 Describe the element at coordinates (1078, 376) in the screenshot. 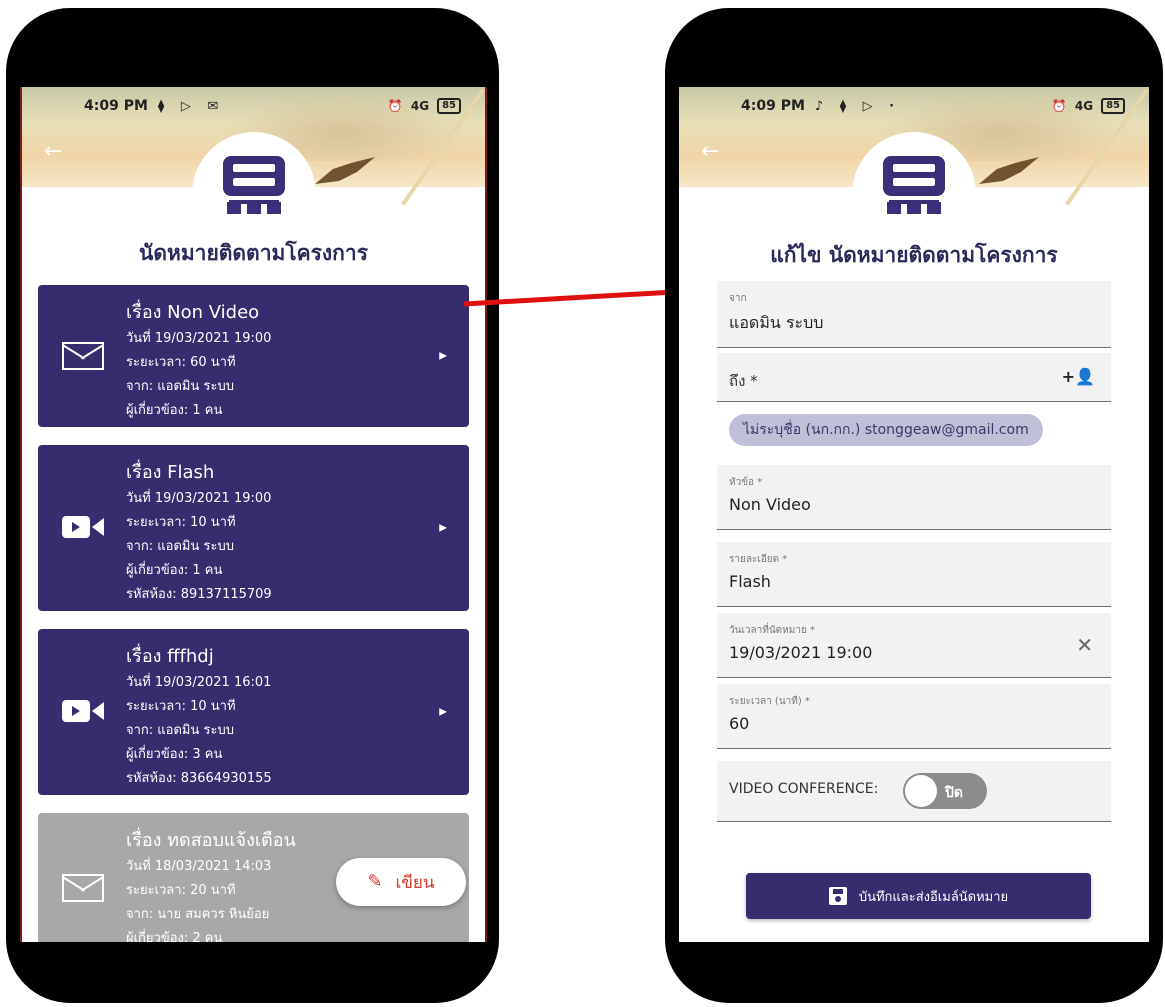

I see `add-person-icon: +👤` at that location.